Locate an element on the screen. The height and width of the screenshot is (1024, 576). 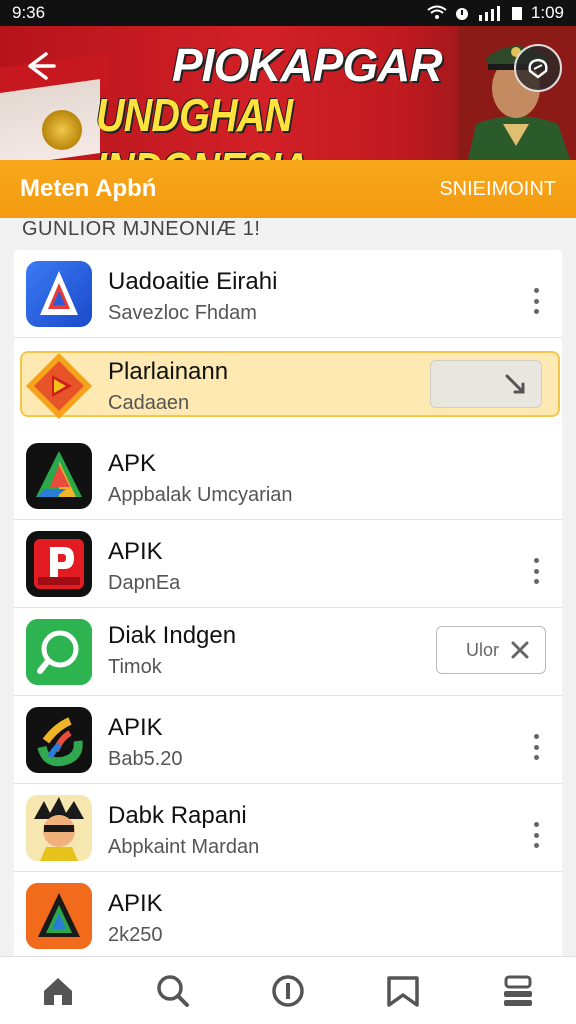
app-name: Diak Indgen is located at coordinates (172, 635).